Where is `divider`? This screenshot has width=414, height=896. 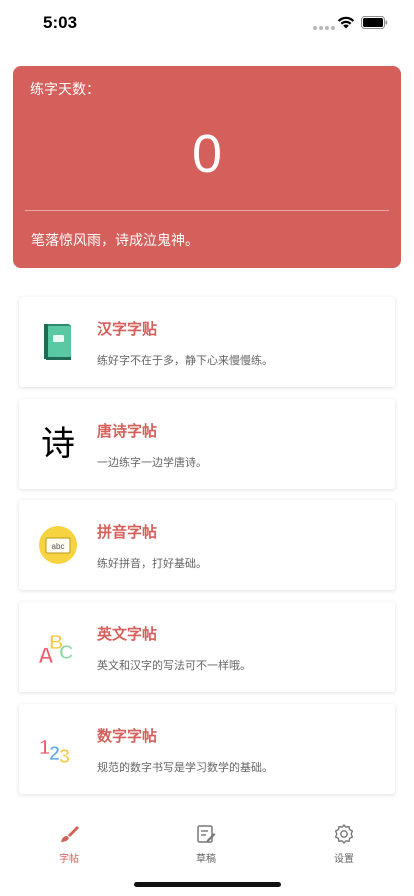 divider is located at coordinates (207, 210).